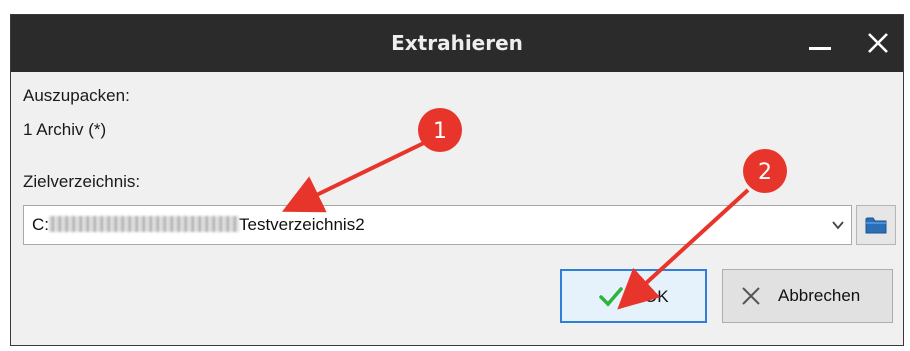  I want to click on dialog-title: Extrahieren, so click(457, 43).